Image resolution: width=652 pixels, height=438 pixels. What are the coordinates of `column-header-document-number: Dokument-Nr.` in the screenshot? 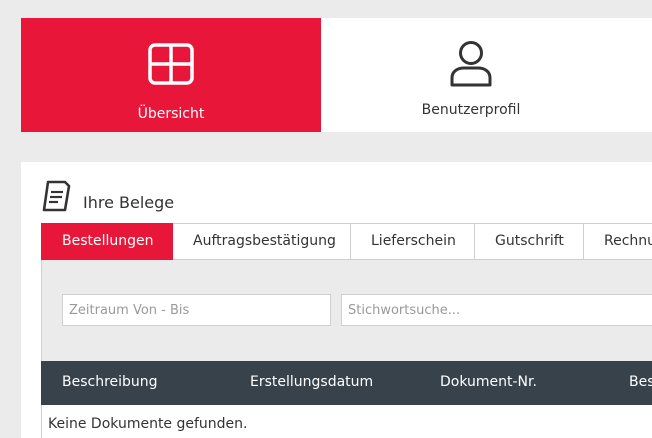 It's located at (488, 382).